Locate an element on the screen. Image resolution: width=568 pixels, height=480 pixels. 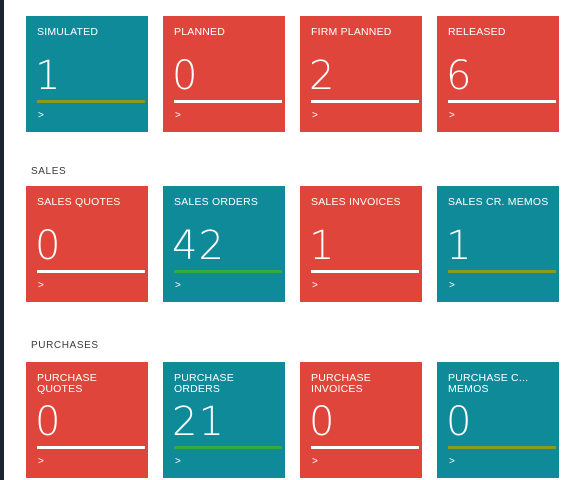
tile-label: PURCHASE INVOICES is located at coordinates (341, 383).